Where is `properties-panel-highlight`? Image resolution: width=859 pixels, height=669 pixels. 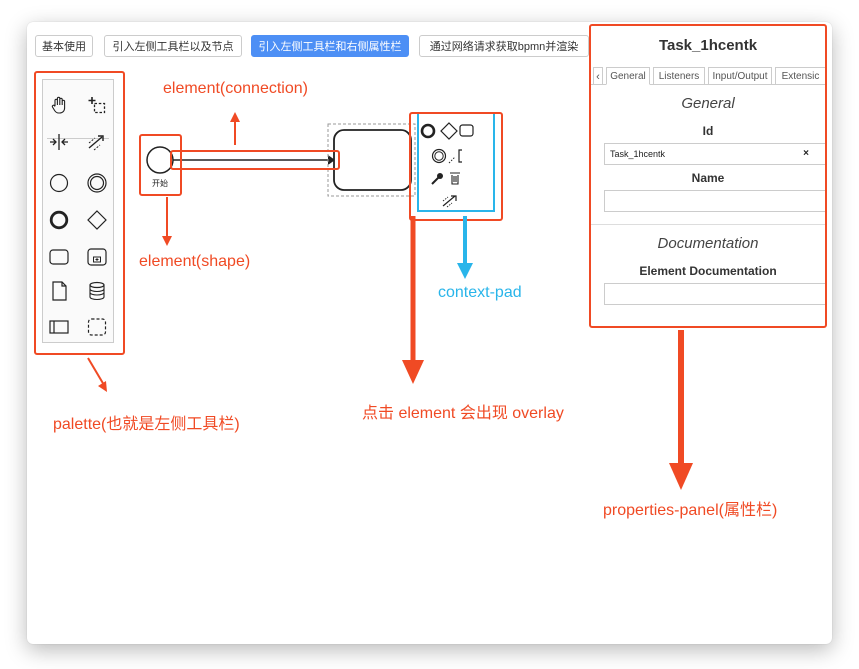
properties-panel-highlight is located at coordinates (708, 176).